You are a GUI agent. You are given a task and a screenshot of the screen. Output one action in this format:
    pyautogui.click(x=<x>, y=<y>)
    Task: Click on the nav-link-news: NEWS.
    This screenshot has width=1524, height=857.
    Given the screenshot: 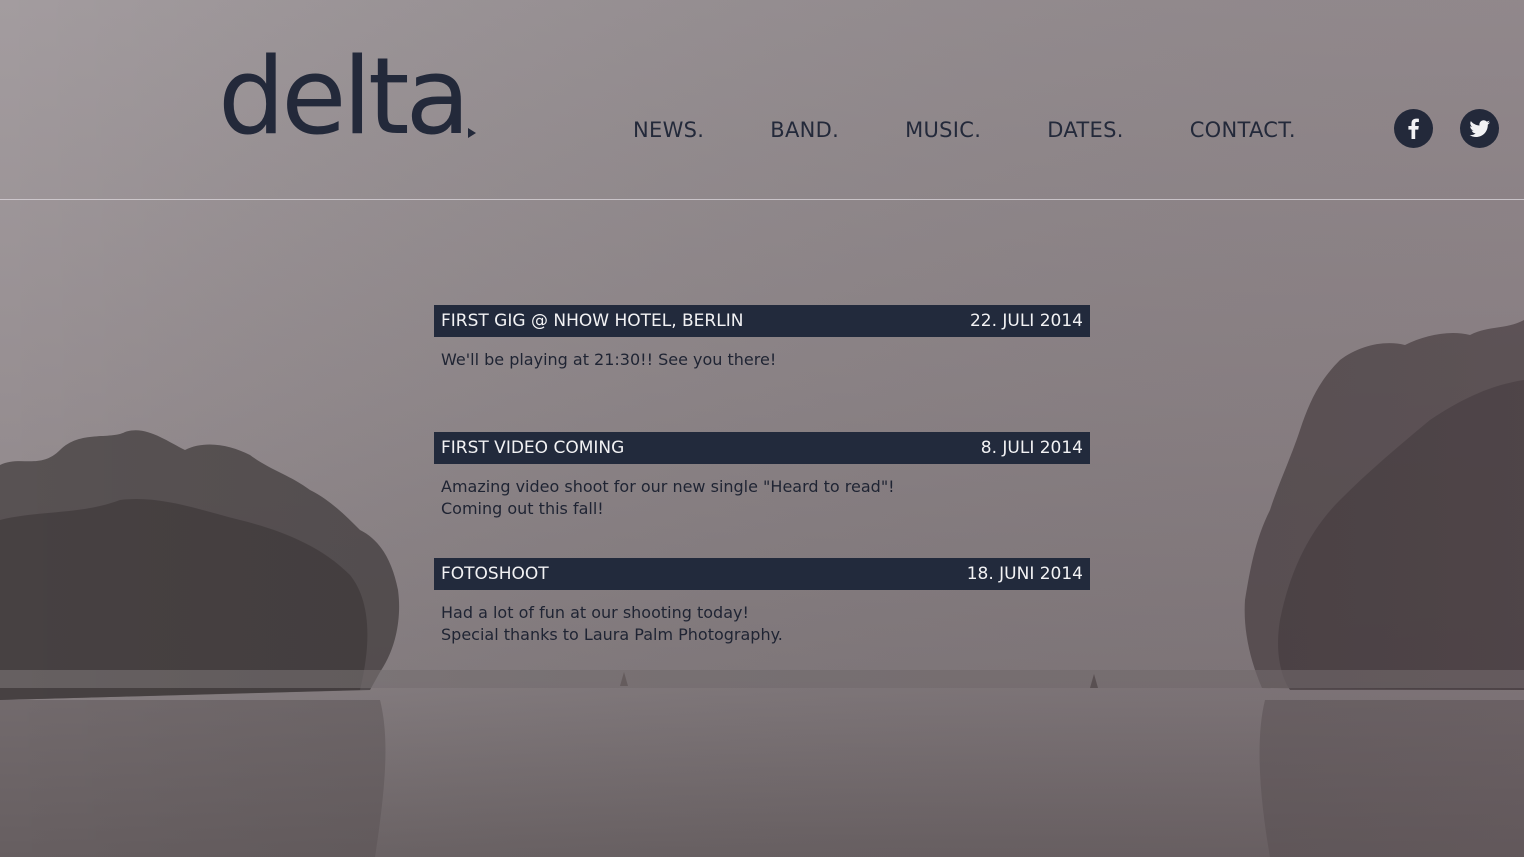 What is the action you would take?
    pyautogui.click(x=668, y=130)
    